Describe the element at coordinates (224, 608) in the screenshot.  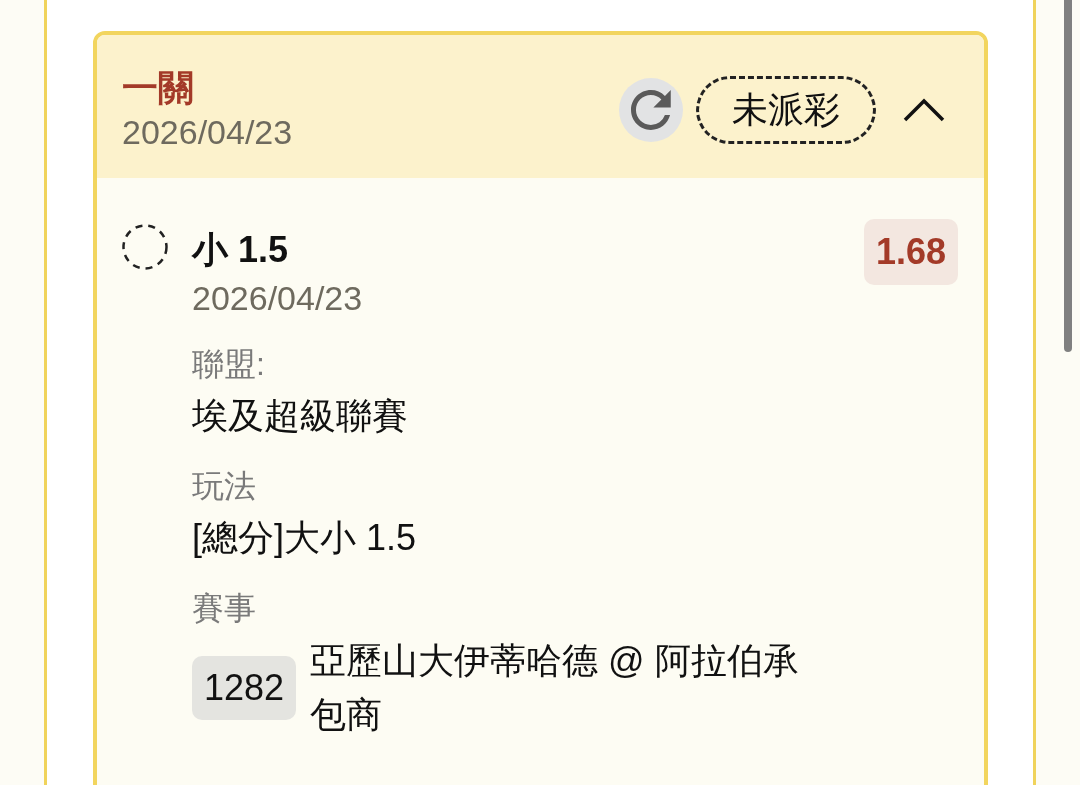
I see `field-label: 賽事` at that location.